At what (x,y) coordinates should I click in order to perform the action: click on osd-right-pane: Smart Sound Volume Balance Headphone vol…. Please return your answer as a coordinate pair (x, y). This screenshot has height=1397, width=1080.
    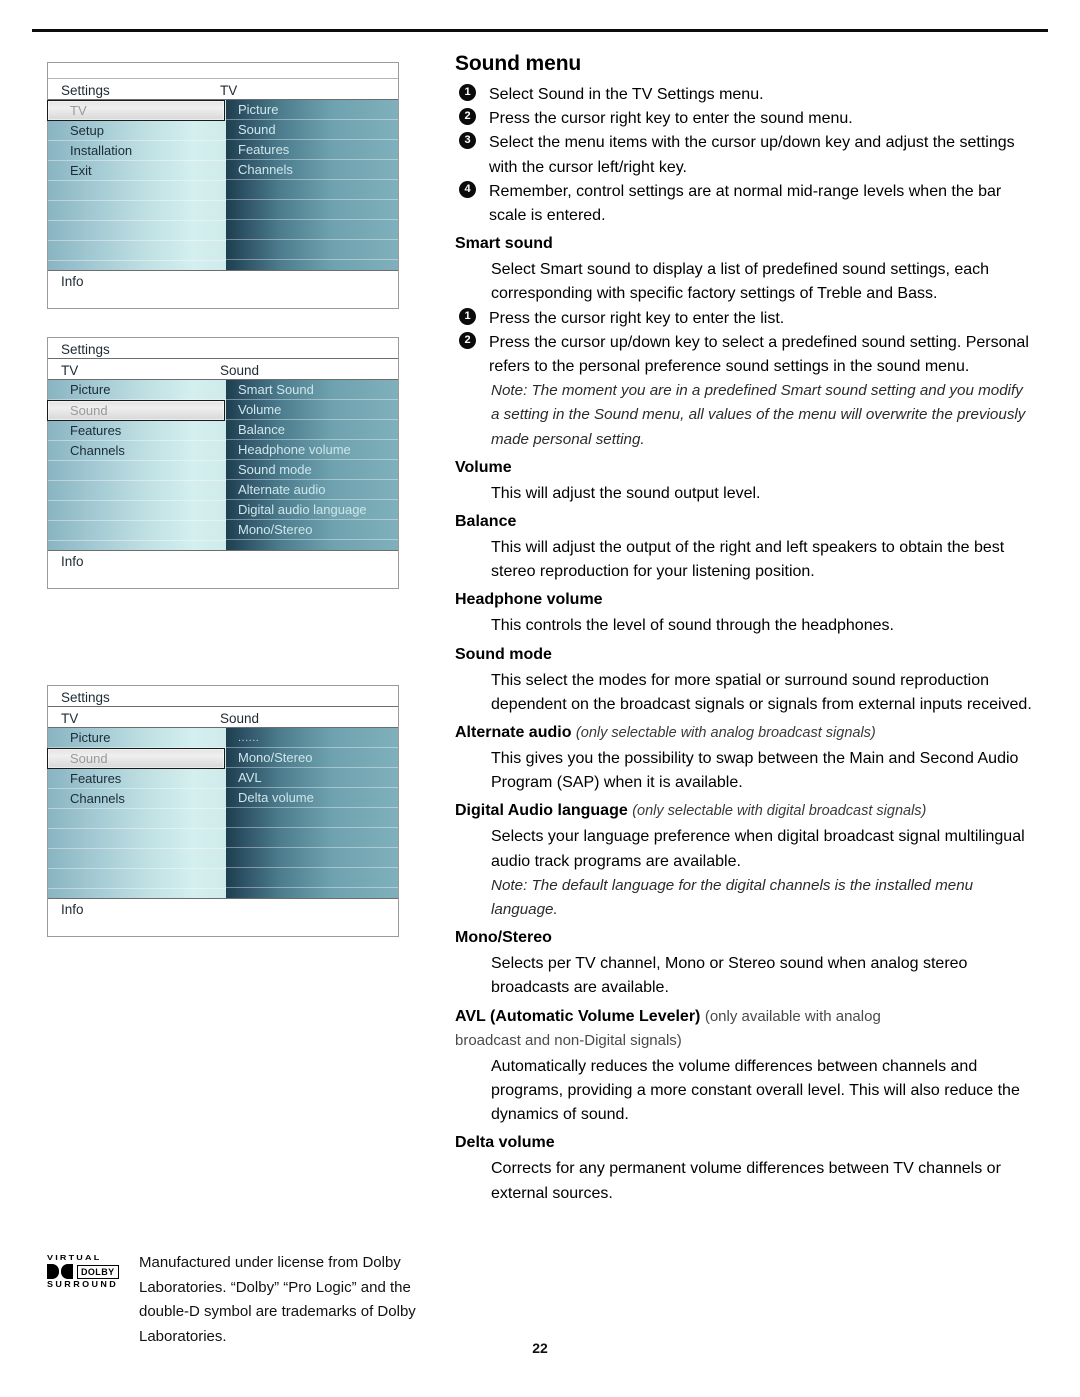
    Looking at the image, I should click on (312, 465).